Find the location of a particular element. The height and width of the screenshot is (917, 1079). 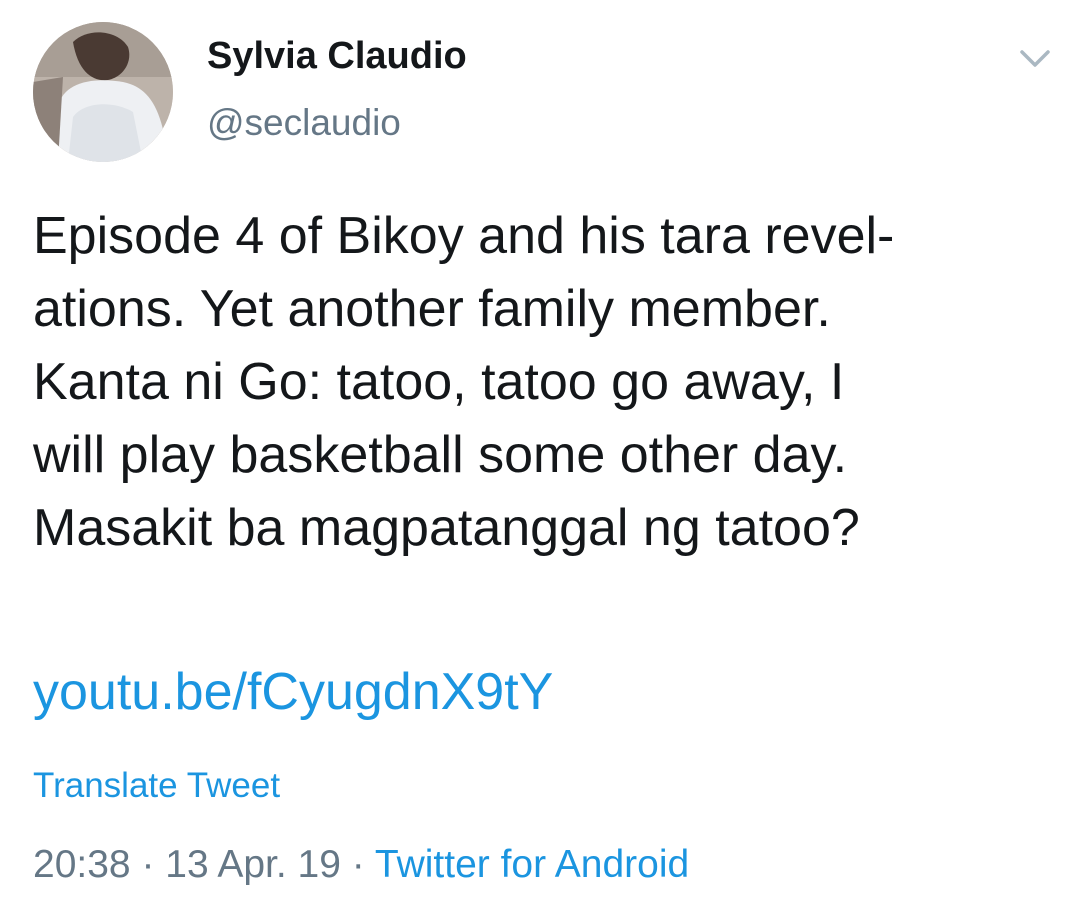

tweet-link: youtu.be/fCyugdnX9tY is located at coordinates (293, 692).